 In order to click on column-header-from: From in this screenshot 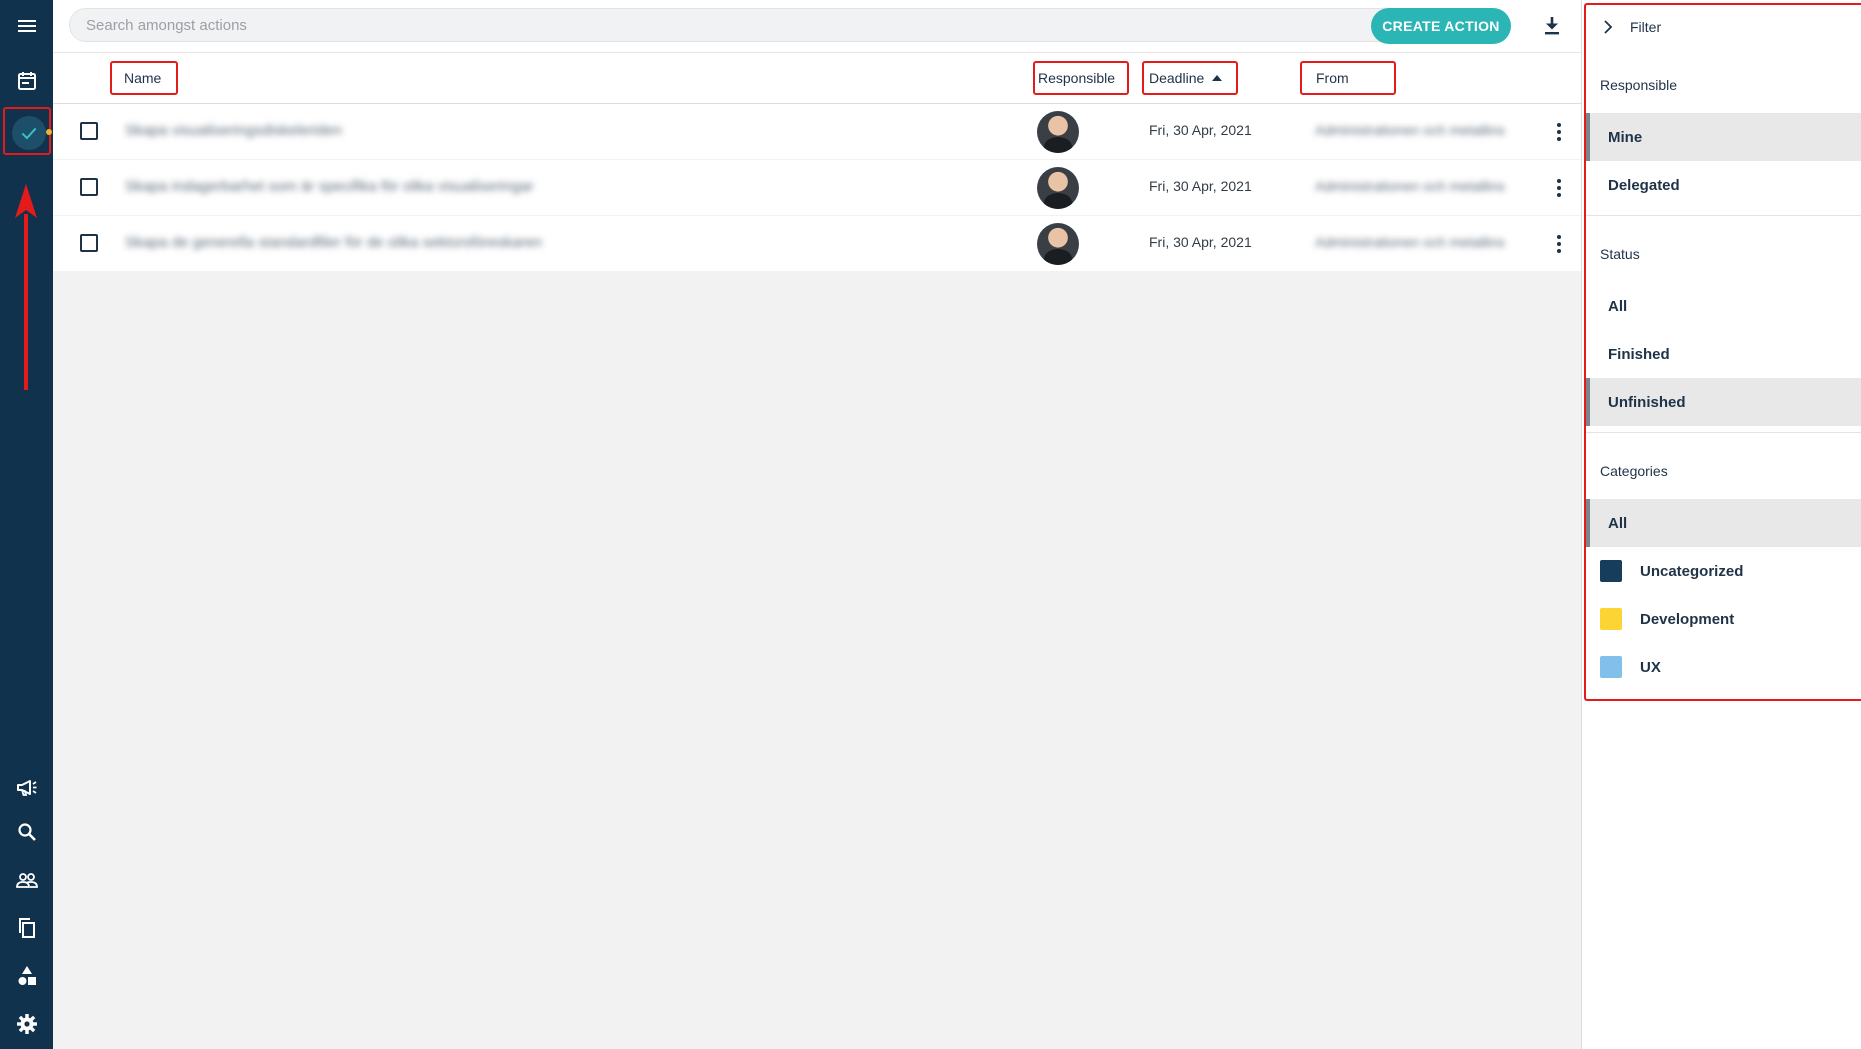, I will do `click(1348, 78)`.